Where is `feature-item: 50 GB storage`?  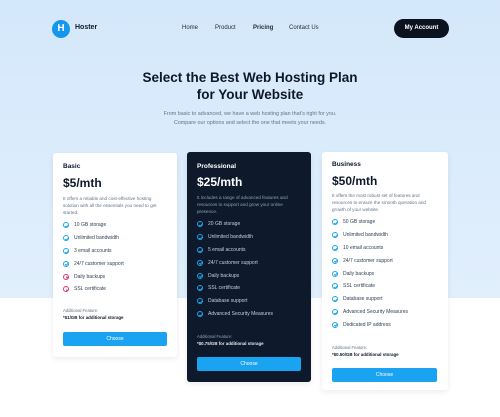 feature-item: 50 GB storage is located at coordinates (370, 222).